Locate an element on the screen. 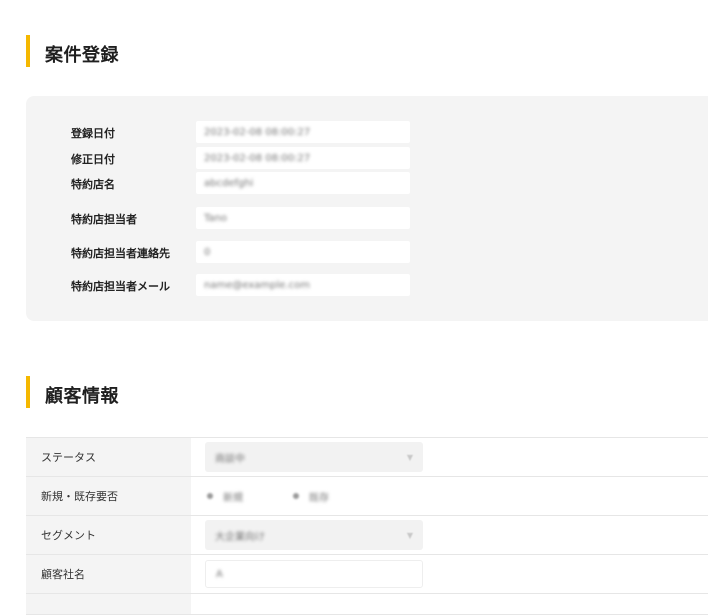 This screenshot has width=708, height=615. registration-row: 特約店名 abcdefghi is located at coordinates (367, 184).